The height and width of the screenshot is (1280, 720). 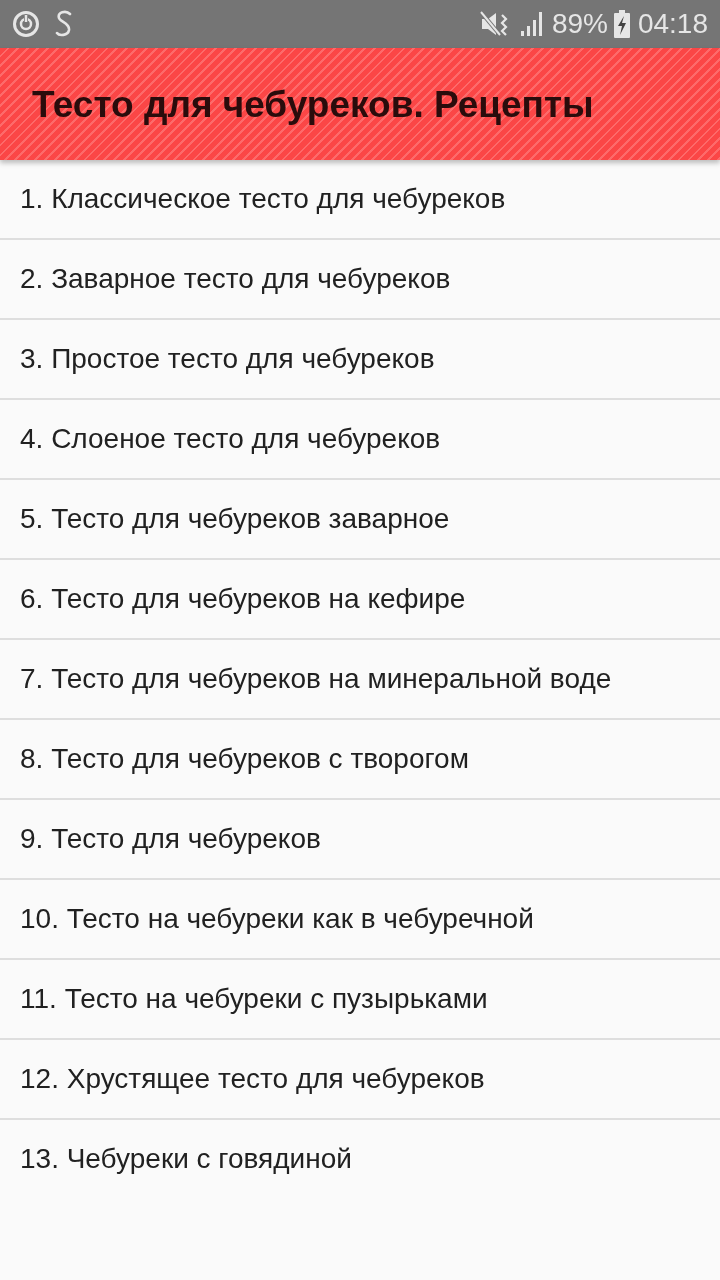 I want to click on s-logo-icon, so click(x=64, y=24).